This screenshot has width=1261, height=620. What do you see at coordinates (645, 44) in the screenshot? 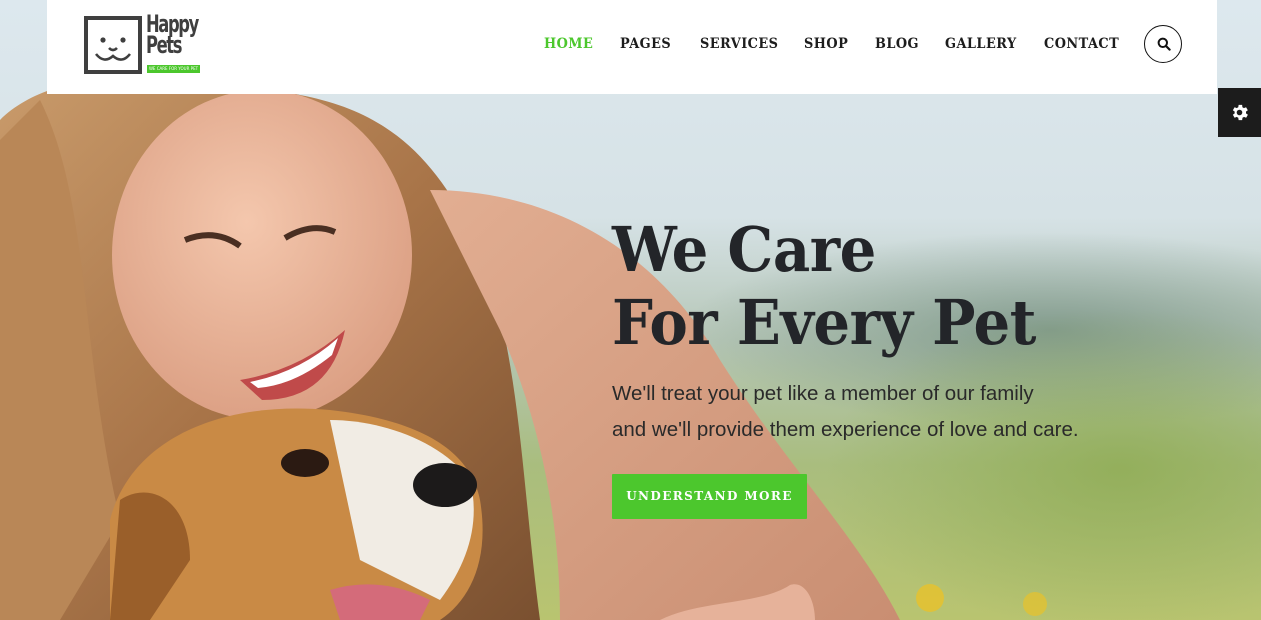
I see `nav-pages: PAGES` at bounding box center [645, 44].